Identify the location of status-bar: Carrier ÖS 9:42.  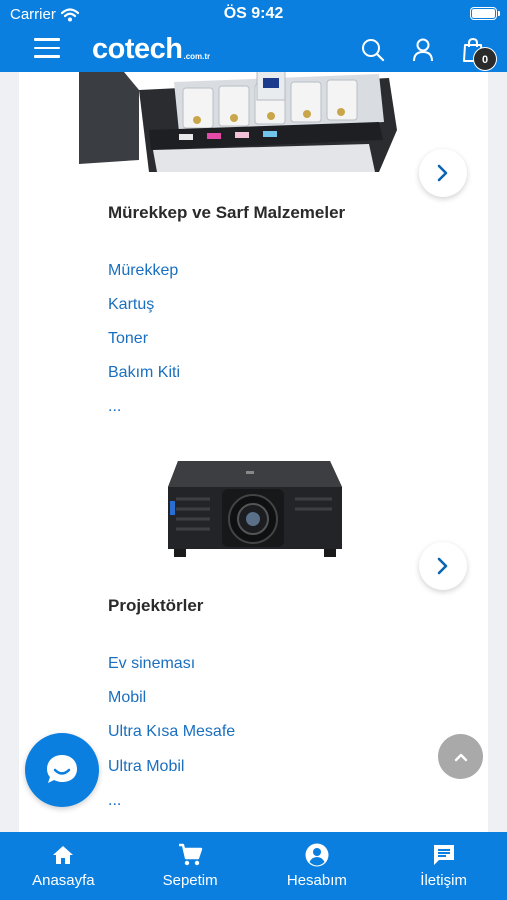
(253, 14).